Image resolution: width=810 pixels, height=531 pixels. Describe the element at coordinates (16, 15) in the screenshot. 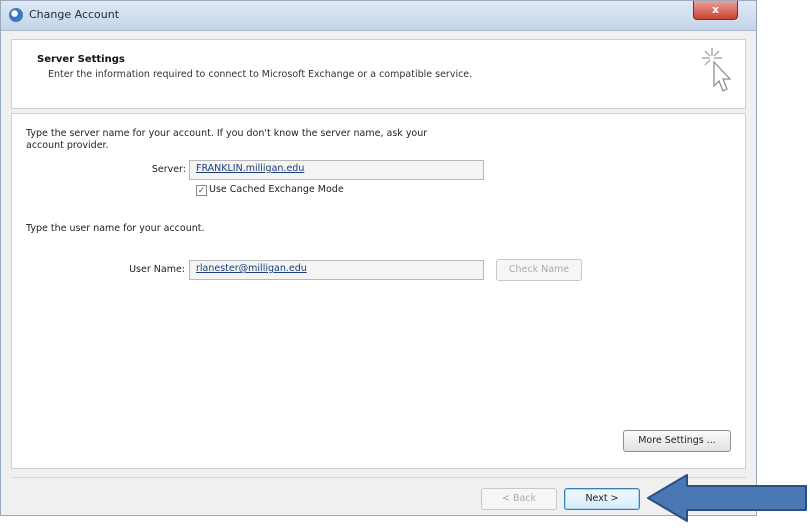

I see `outlook-app-icon` at that location.